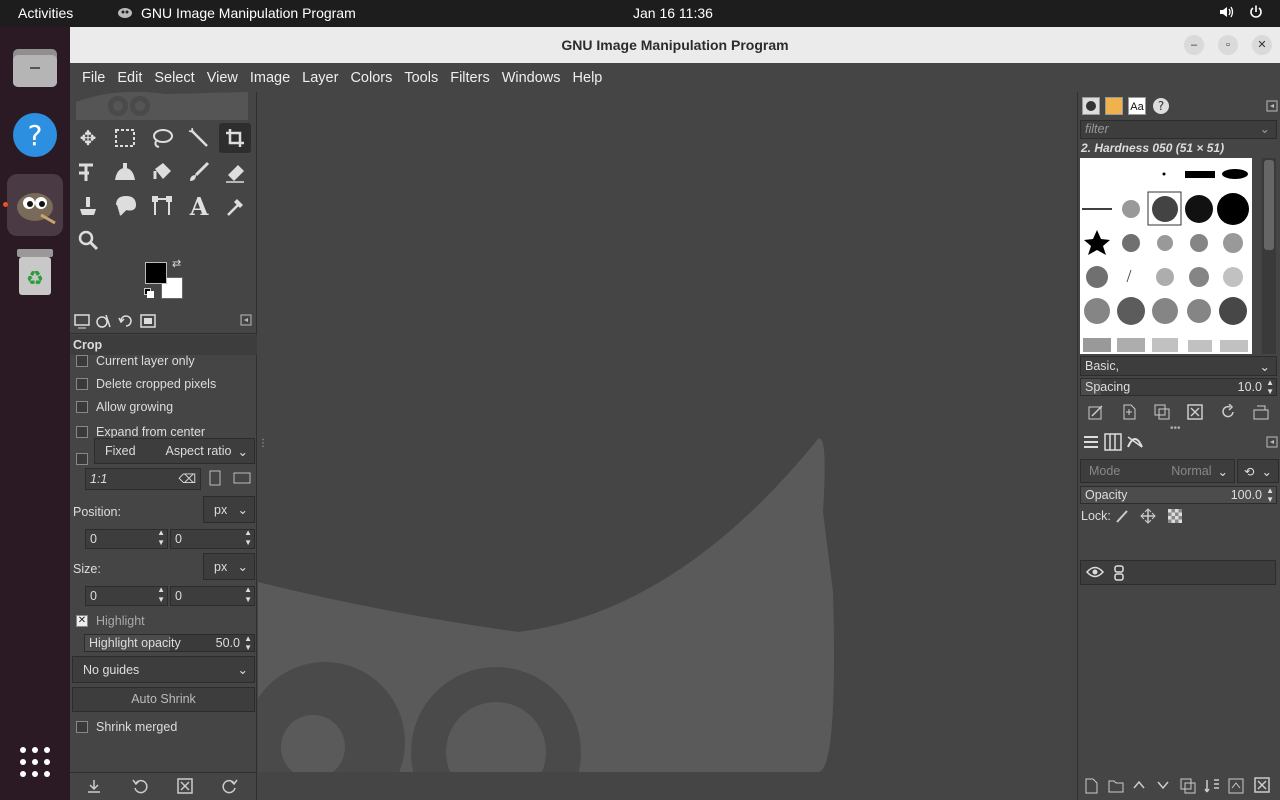 The height and width of the screenshot is (800, 1280). I want to click on menu-windows: Windows, so click(531, 78).